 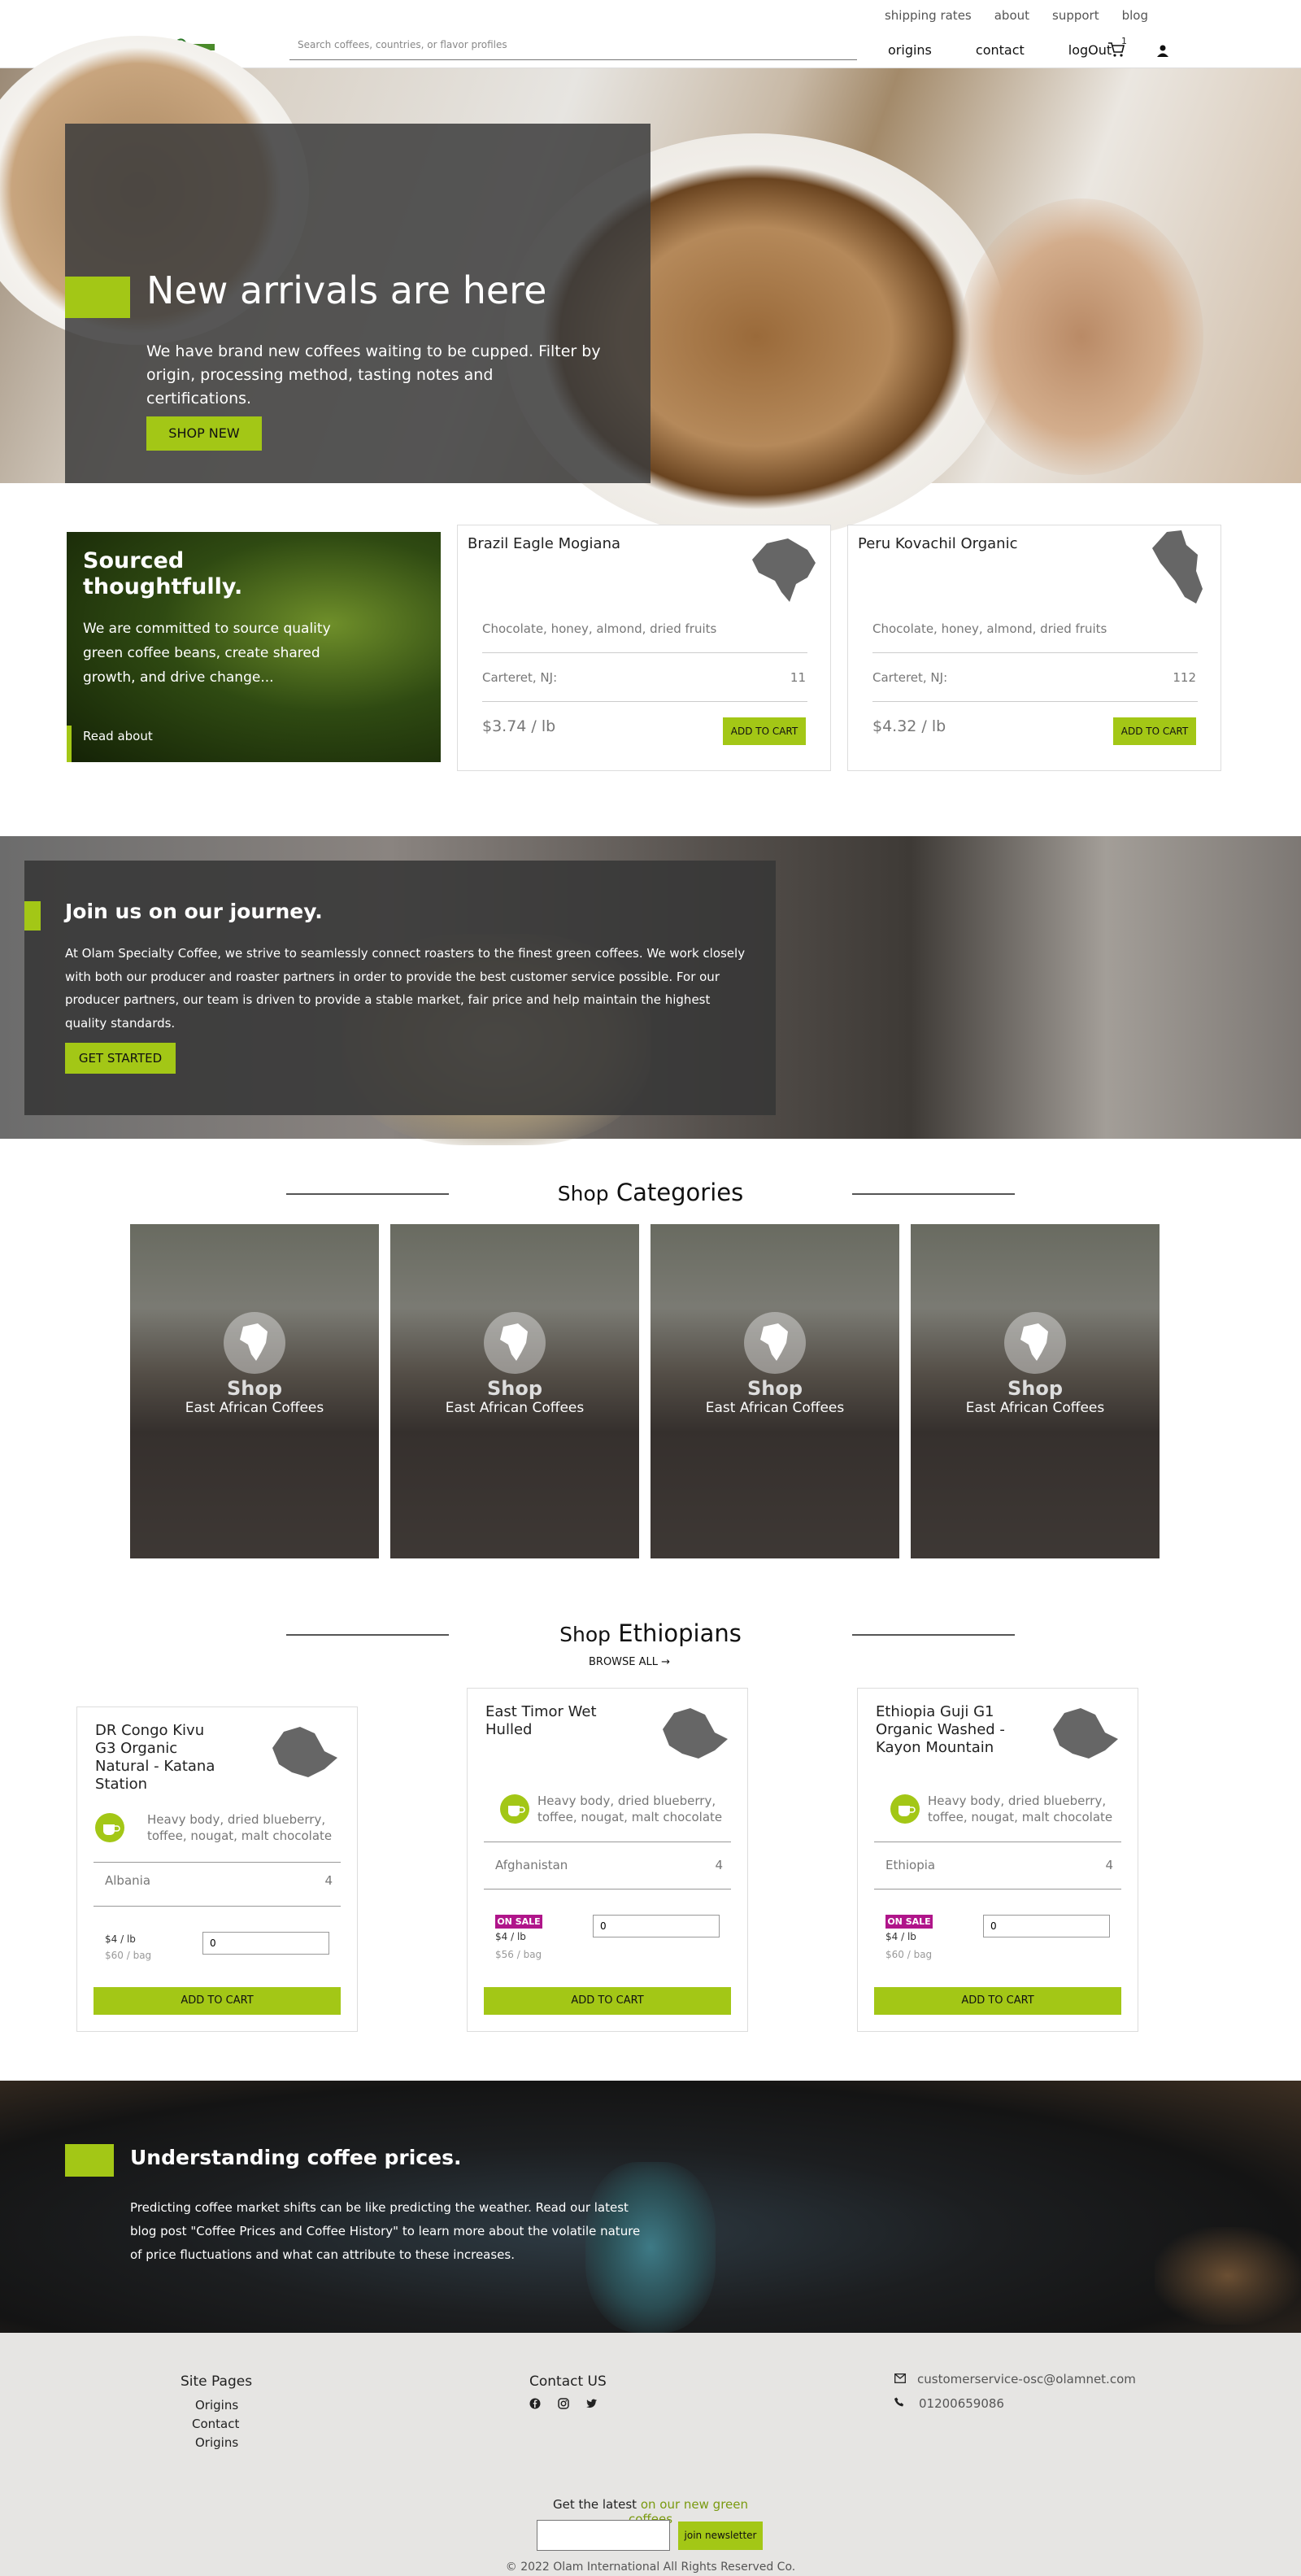 I want to click on heading-small: Shop, so click(x=585, y=1634).